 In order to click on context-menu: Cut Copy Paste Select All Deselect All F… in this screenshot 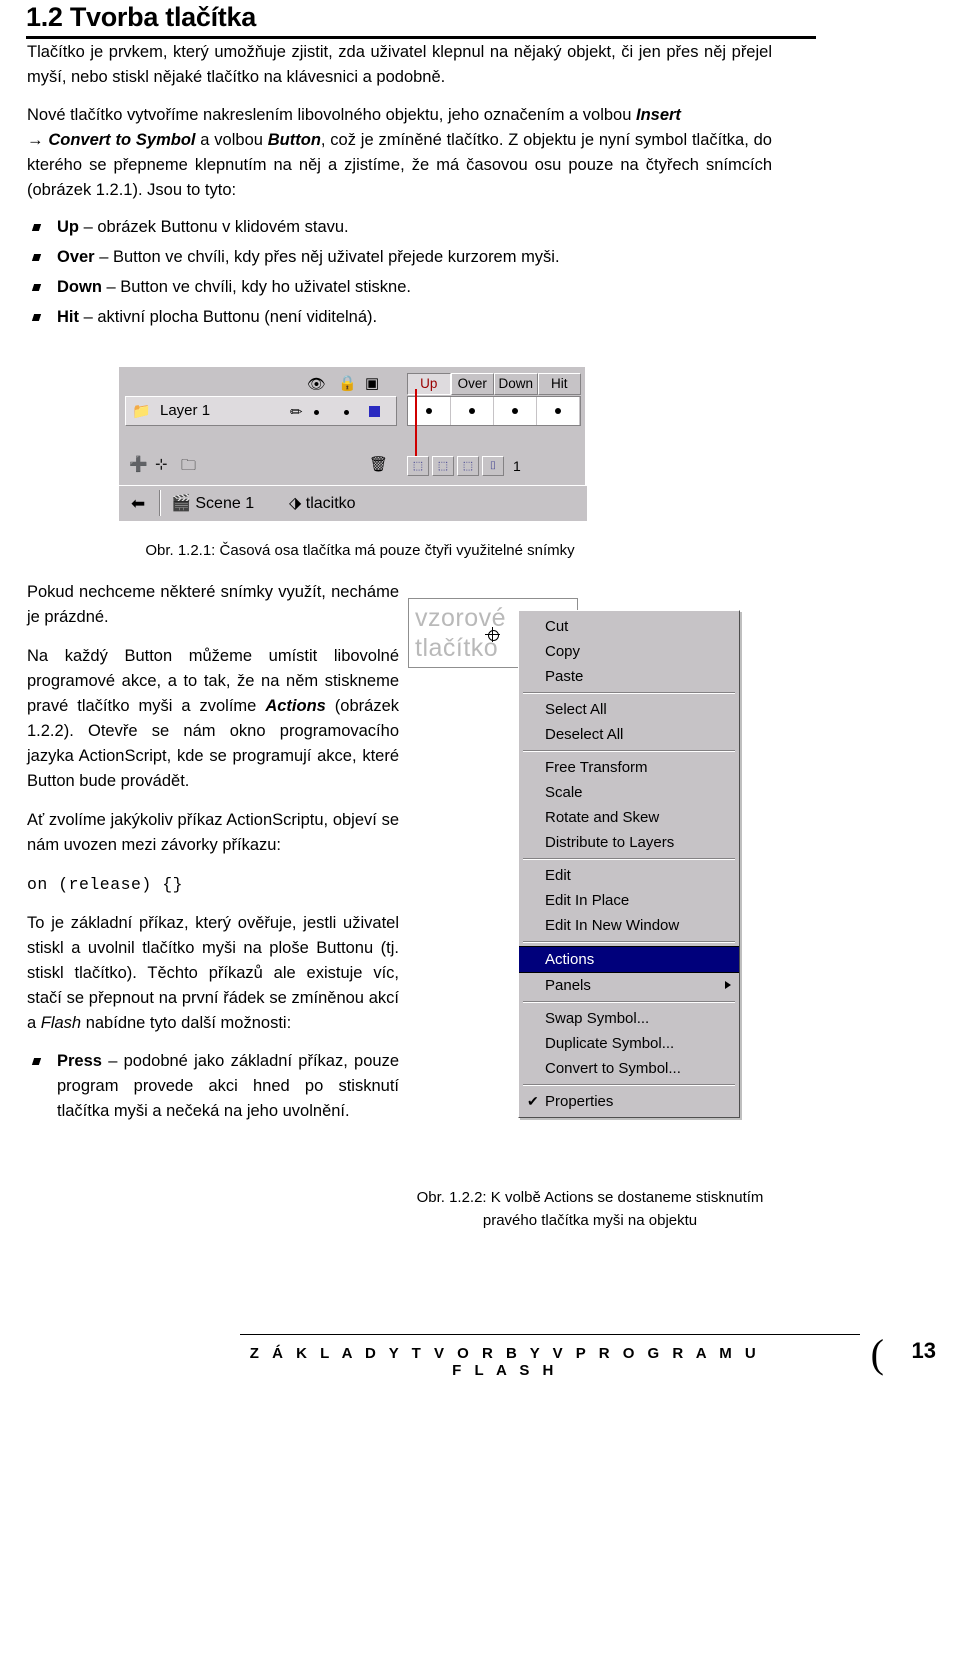, I will do `click(629, 864)`.